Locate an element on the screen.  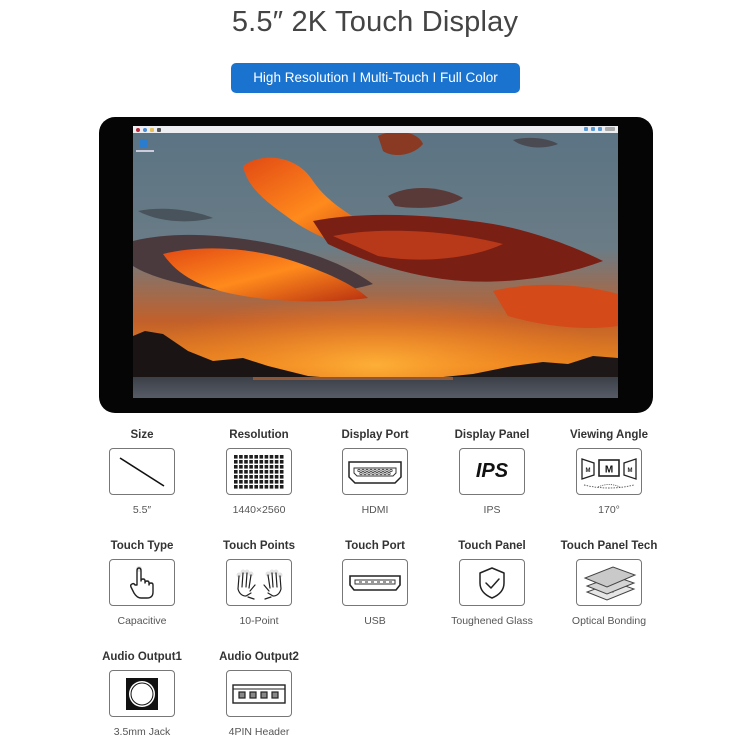
spec-audio-output1: Audio Output1 3.5mm Jack is located at coordinates (142, 694).